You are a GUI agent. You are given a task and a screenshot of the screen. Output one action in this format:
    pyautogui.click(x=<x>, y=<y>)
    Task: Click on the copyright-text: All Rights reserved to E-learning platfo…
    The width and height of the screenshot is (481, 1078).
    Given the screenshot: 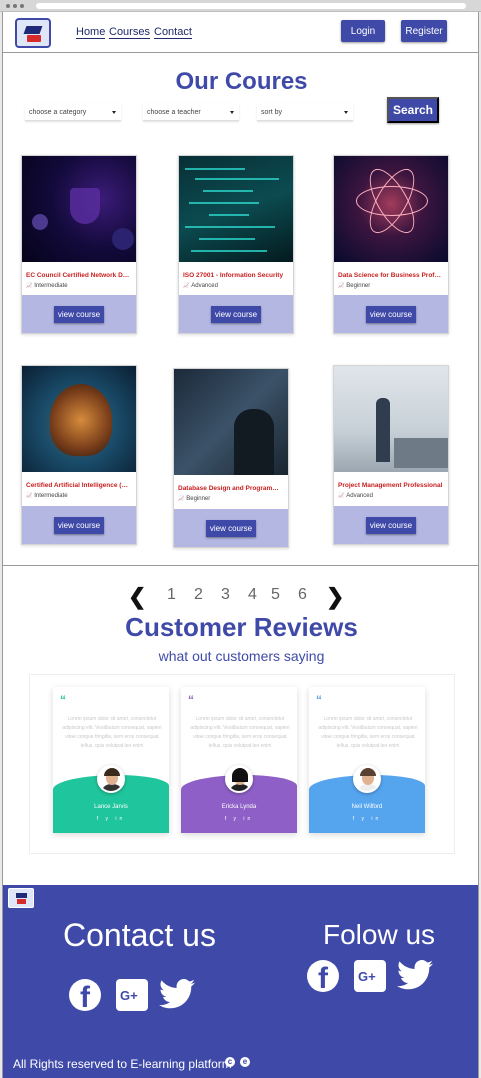 What is the action you would take?
    pyautogui.click(x=122, y=1064)
    